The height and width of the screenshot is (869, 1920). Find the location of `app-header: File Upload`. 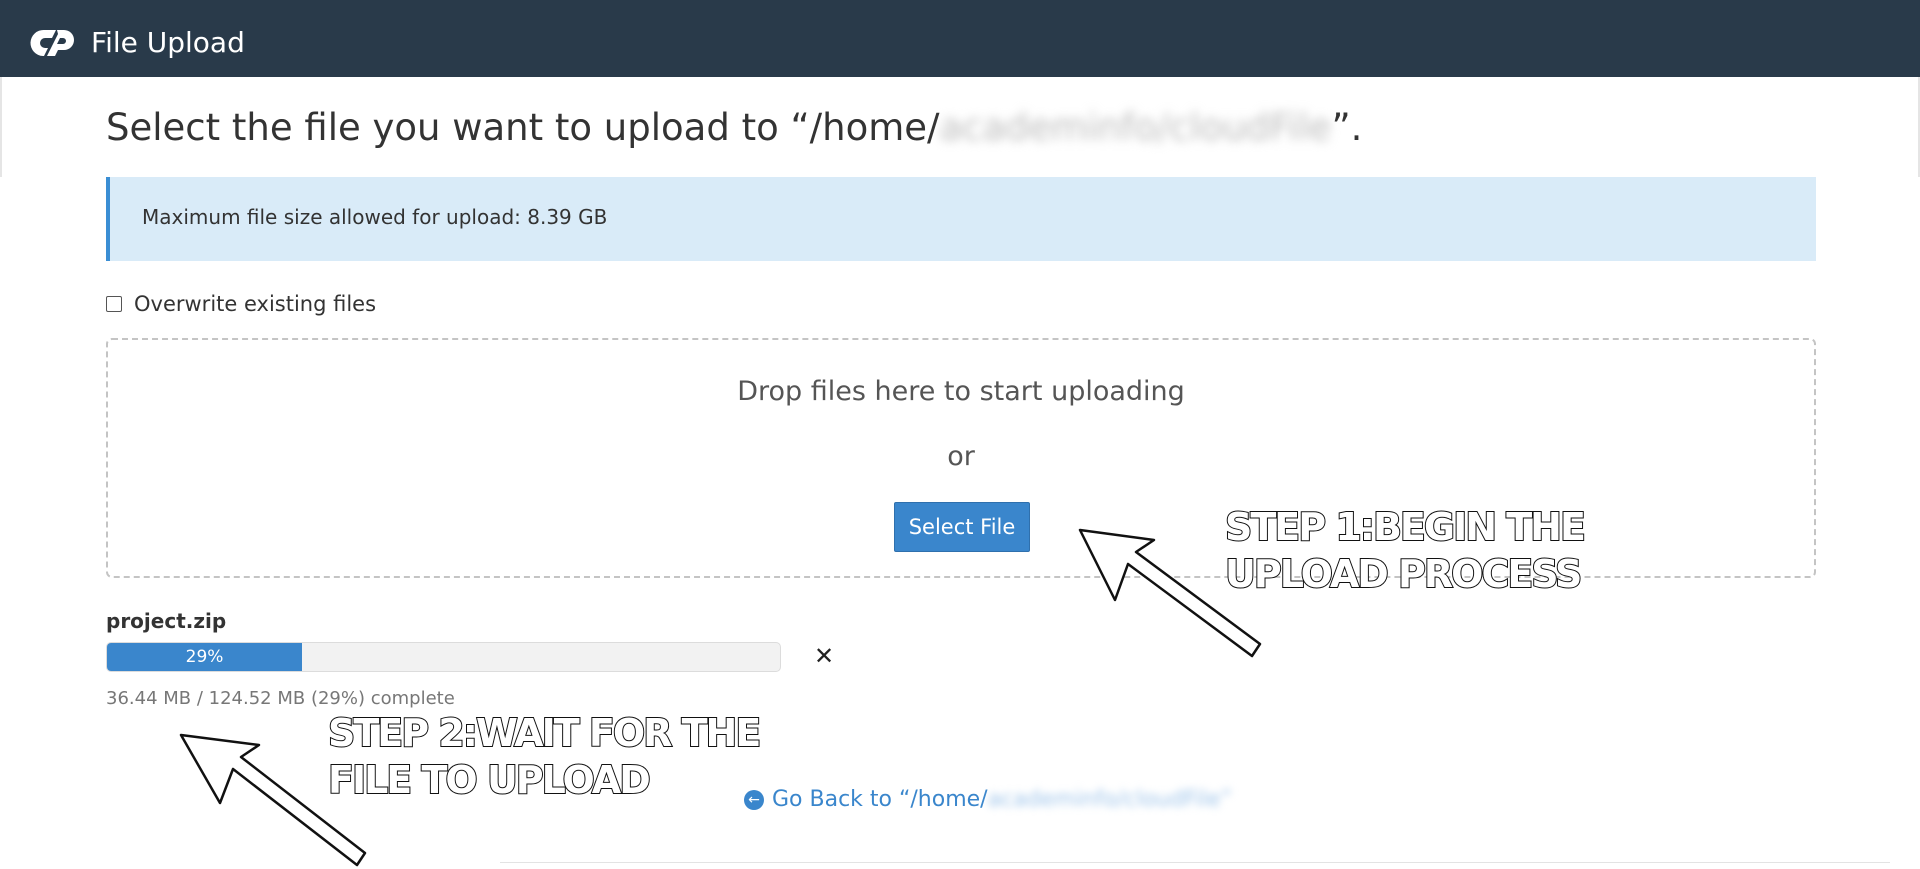

app-header: File Upload is located at coordinates (960, 38).